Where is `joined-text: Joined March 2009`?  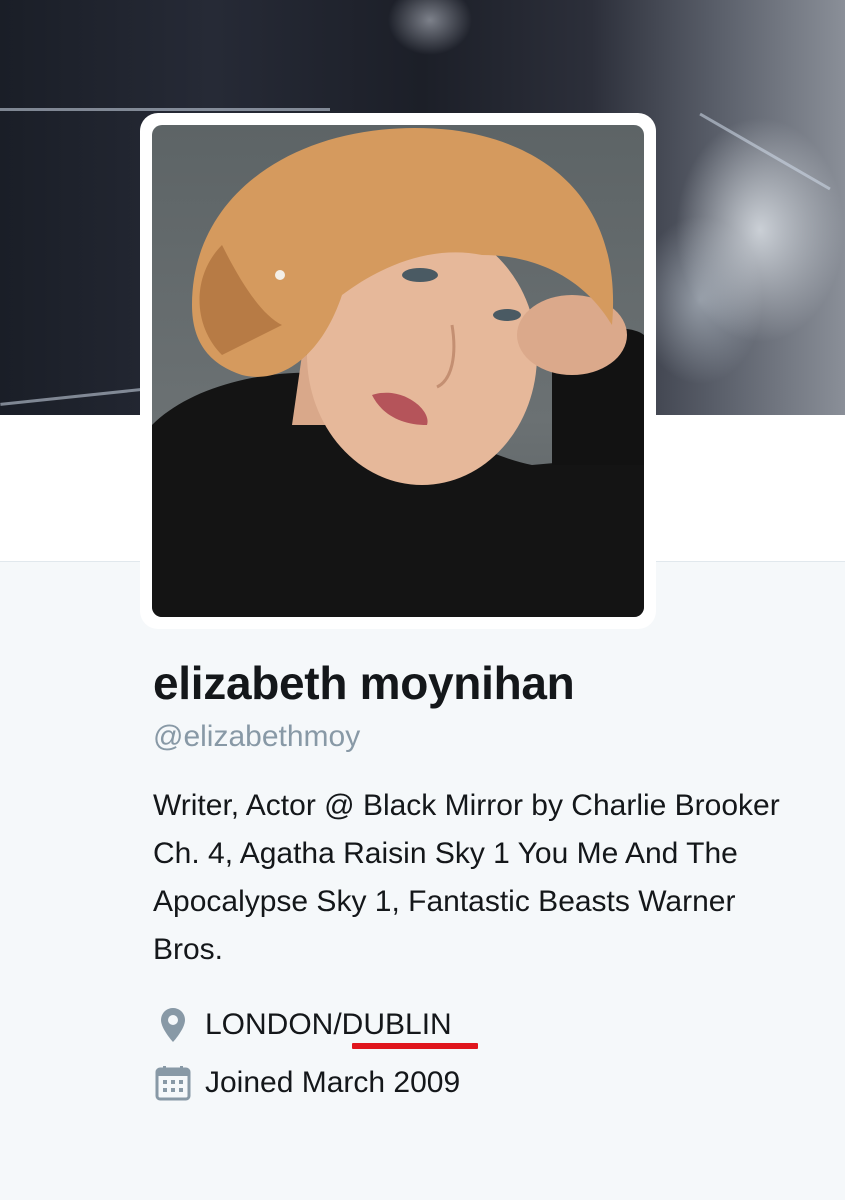 joined-text: Joined March 2009 is located at coordinates (333, 1082).